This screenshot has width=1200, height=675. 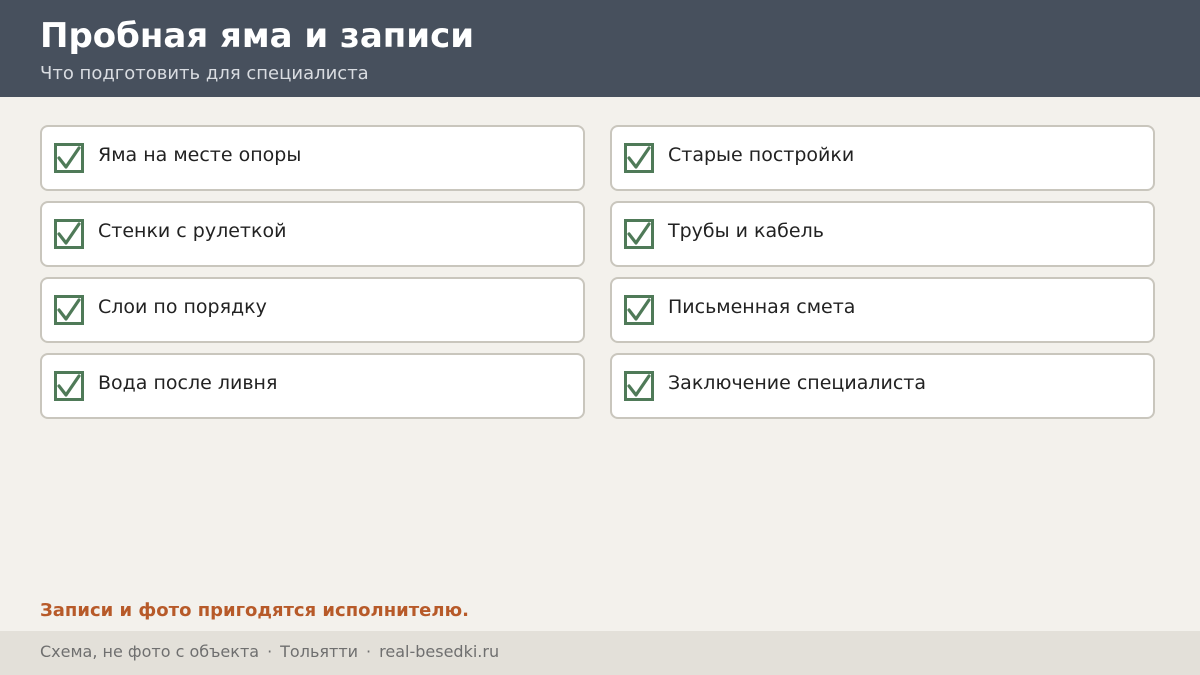 What do you see at coordinates (254, 610) in the screenshot?
I see `note-text: Записи и фото пригодятся исполнителю.` at bounding box center [254, 610].